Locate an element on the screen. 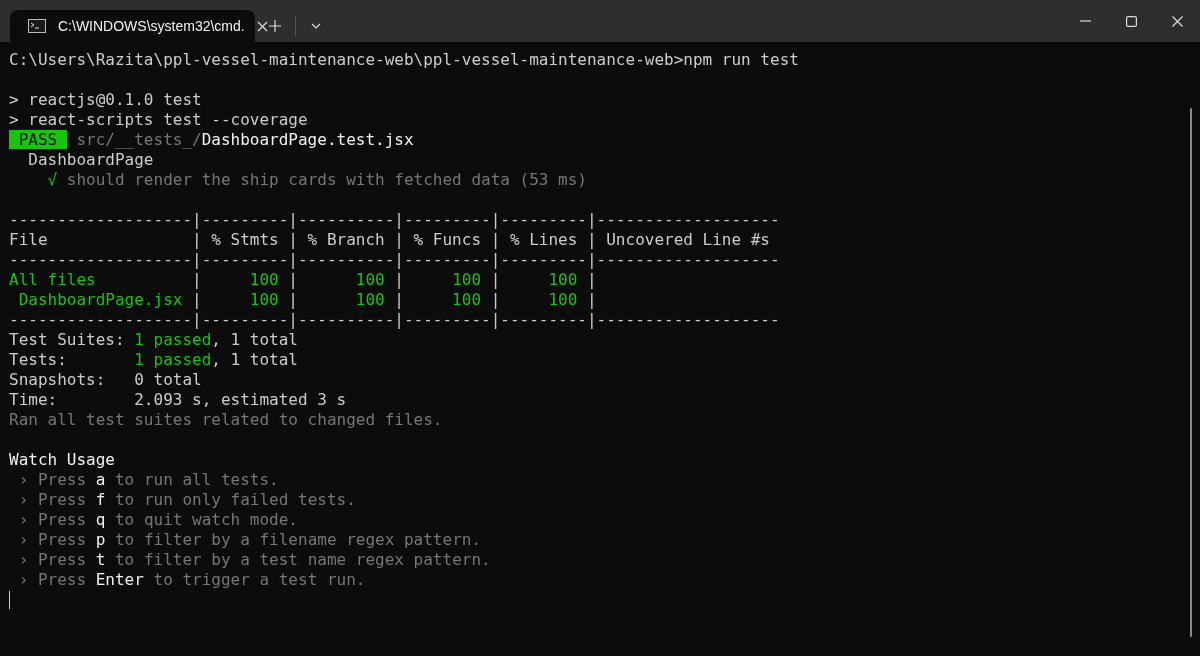 The height and width of the screenshot is (656, 1200). terminal-line: > reactjs@0.1.0 test is located at coordinates (105, 100).